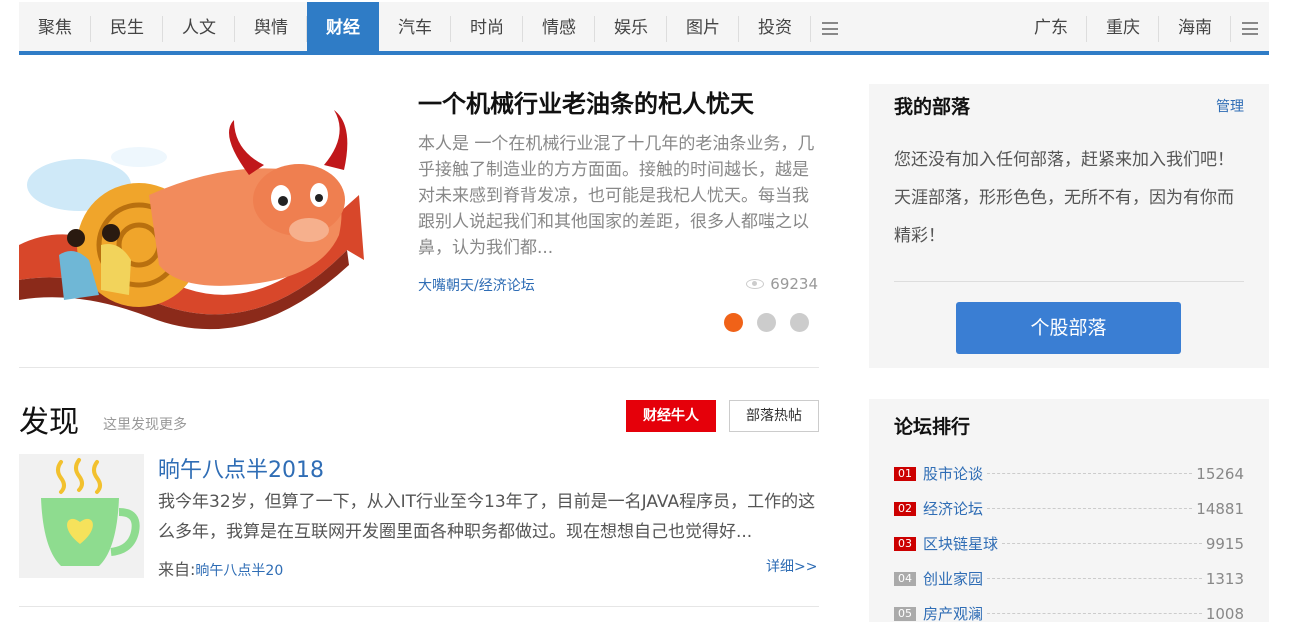 Image resolution: width=1295 pixels, height=622 pixels. I want to click on nav-item-livelihood: 民生, so click(127, 28).